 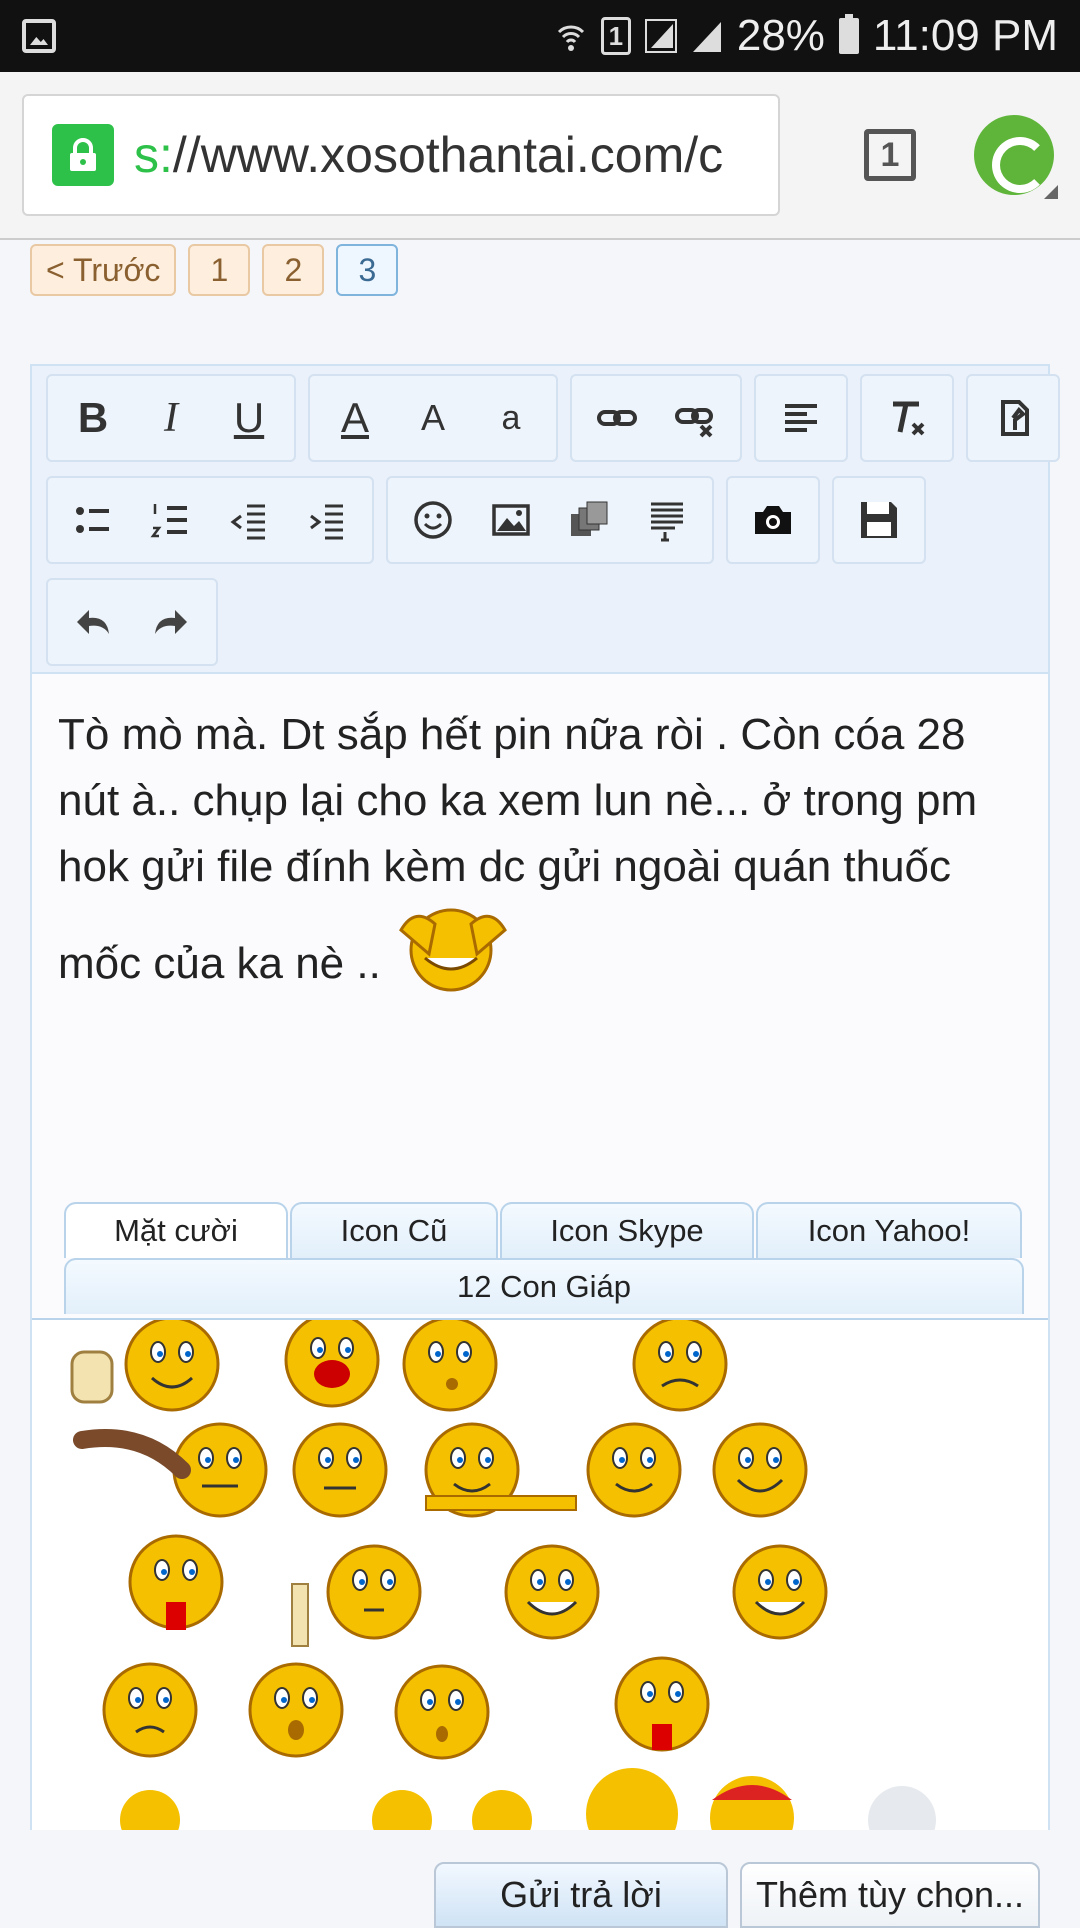 I want to click on page-3-button: 3, so click(x=367, y=270).